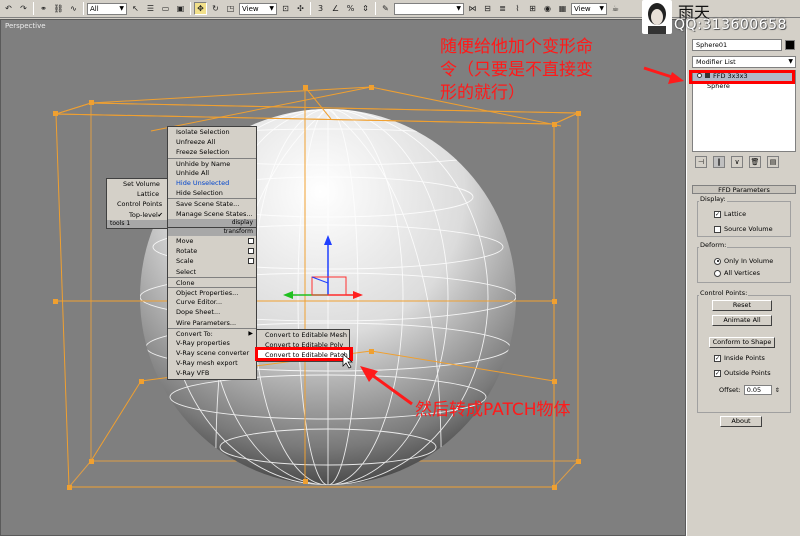  I want to click on animate-all-button: Animate All, so click(742, 320).